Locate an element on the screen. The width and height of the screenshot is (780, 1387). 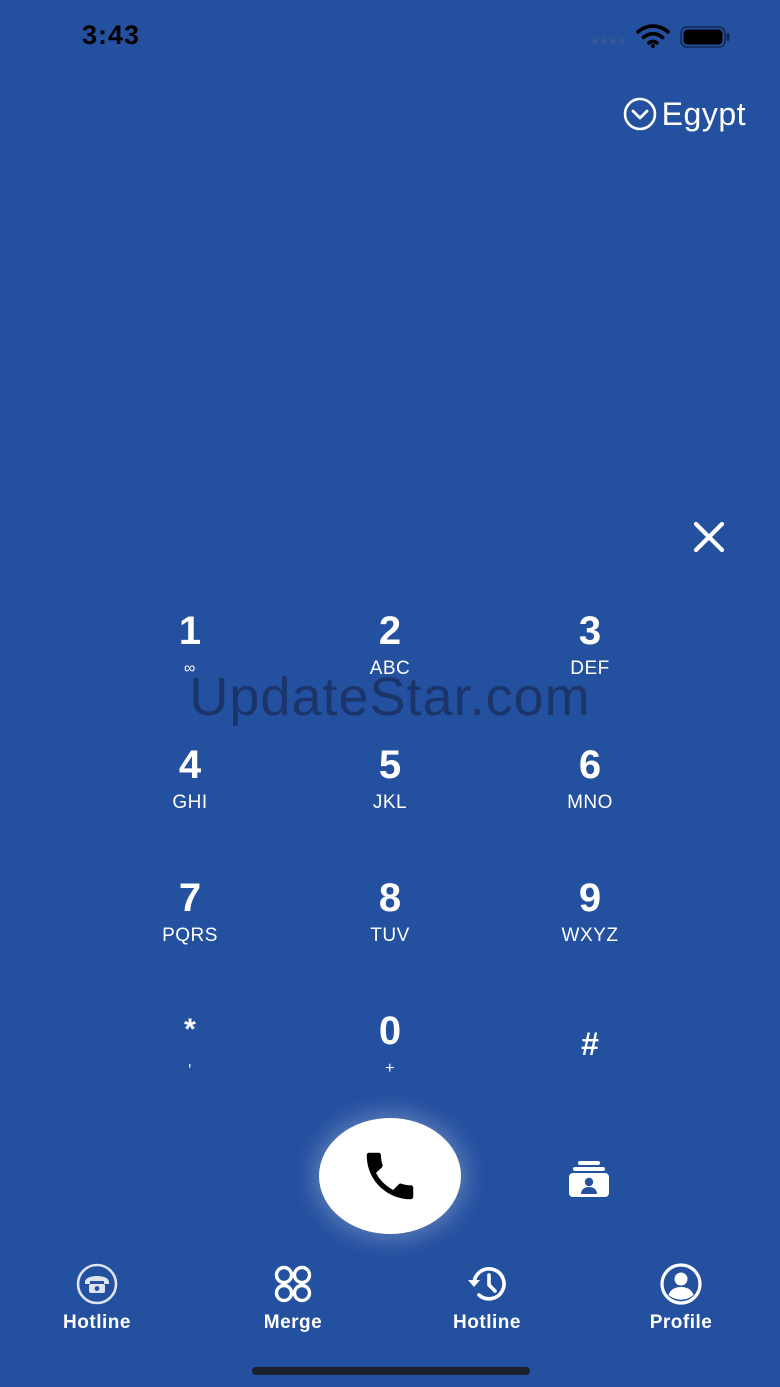
tab-profile: Profile is located at coordinates (681, 1302).